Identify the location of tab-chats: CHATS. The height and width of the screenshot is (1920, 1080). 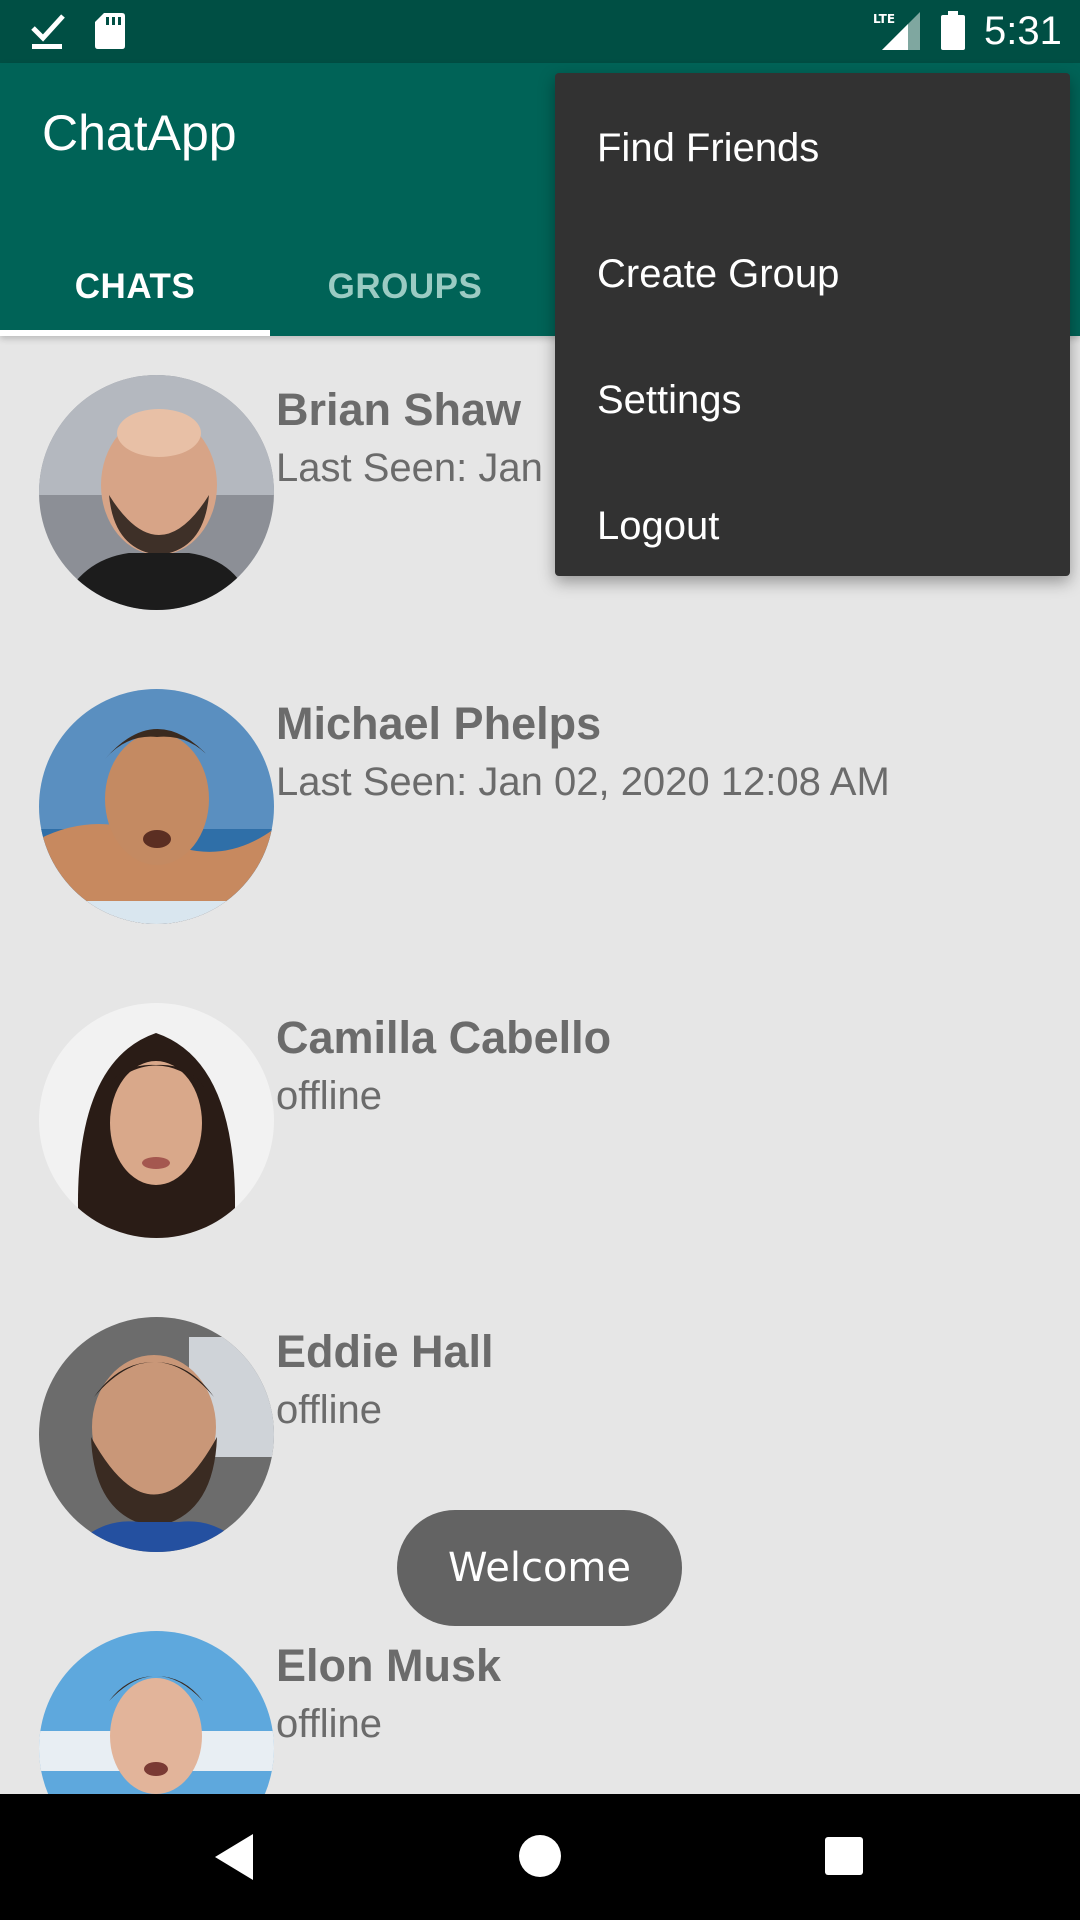
(135, 290).